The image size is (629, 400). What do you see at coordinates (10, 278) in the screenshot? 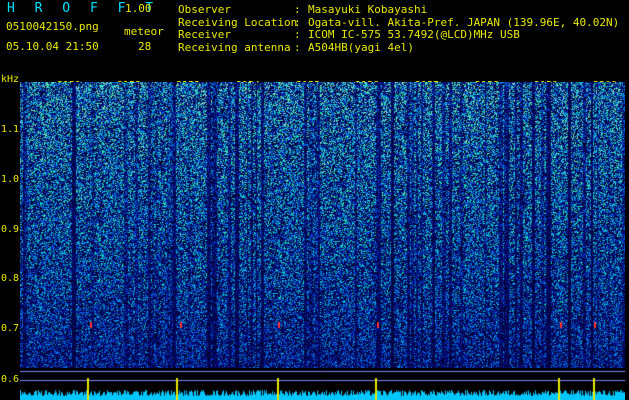
I see `y-tick-label: 0.8` at bounding box center [10, 278].